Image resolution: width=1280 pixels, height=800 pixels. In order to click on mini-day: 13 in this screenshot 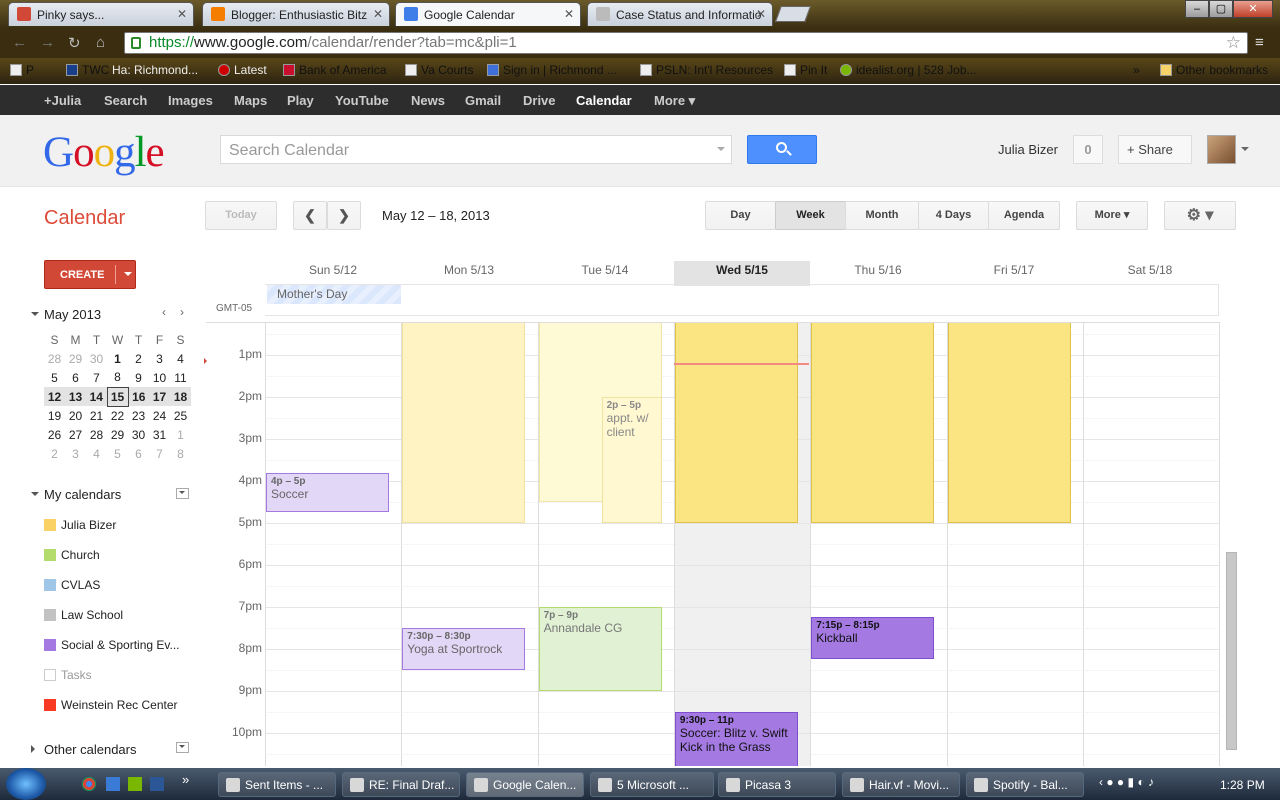, I will do `click(75, 396)`.